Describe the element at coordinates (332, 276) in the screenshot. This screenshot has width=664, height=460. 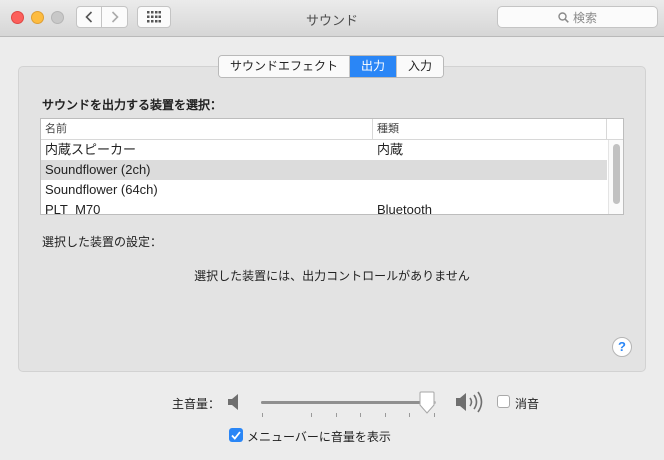
I see `no-controls-message: 選択した装置には、出力コントロールがありません` at that location.